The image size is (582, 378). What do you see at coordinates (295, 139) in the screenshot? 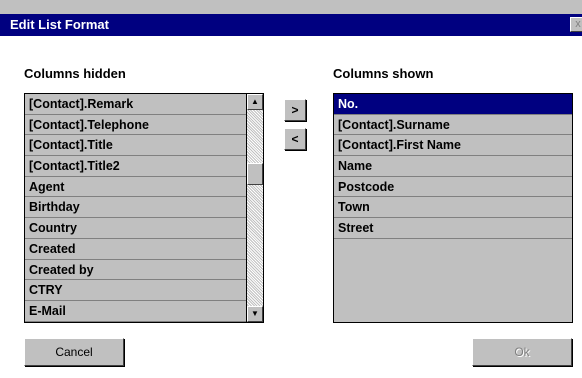
I see `move-to-hidden-button: <` at bounding box center [295, 139].